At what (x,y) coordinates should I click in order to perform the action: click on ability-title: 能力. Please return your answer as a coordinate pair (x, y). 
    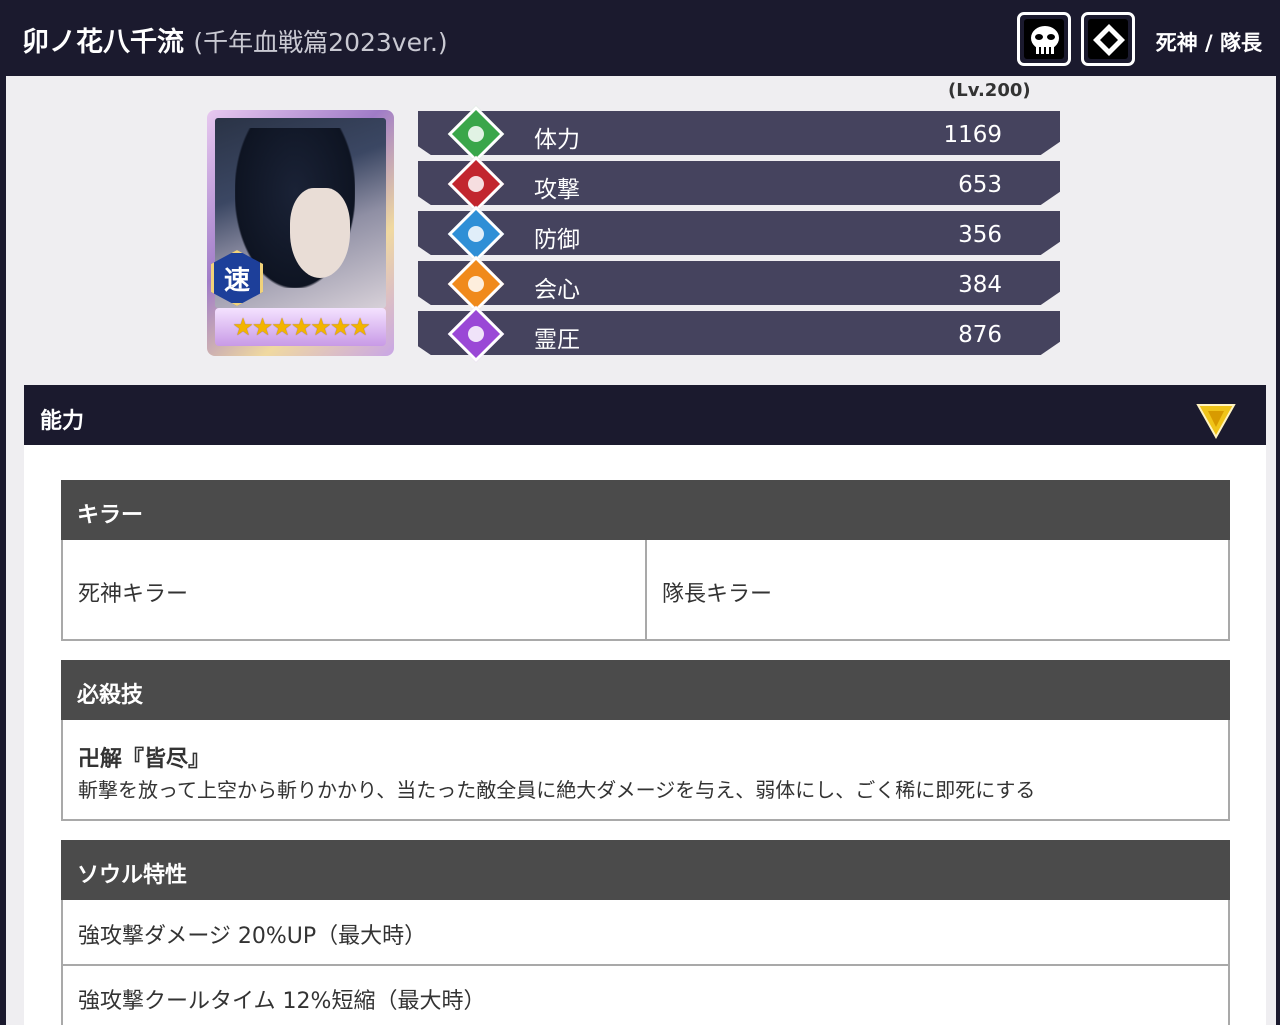
    Looking at the image, I should click on (62, 421).